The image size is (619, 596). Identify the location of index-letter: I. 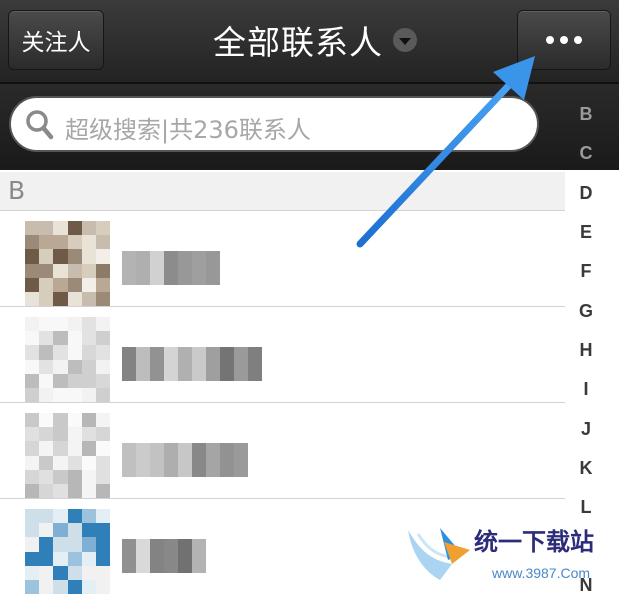
(586, 389).